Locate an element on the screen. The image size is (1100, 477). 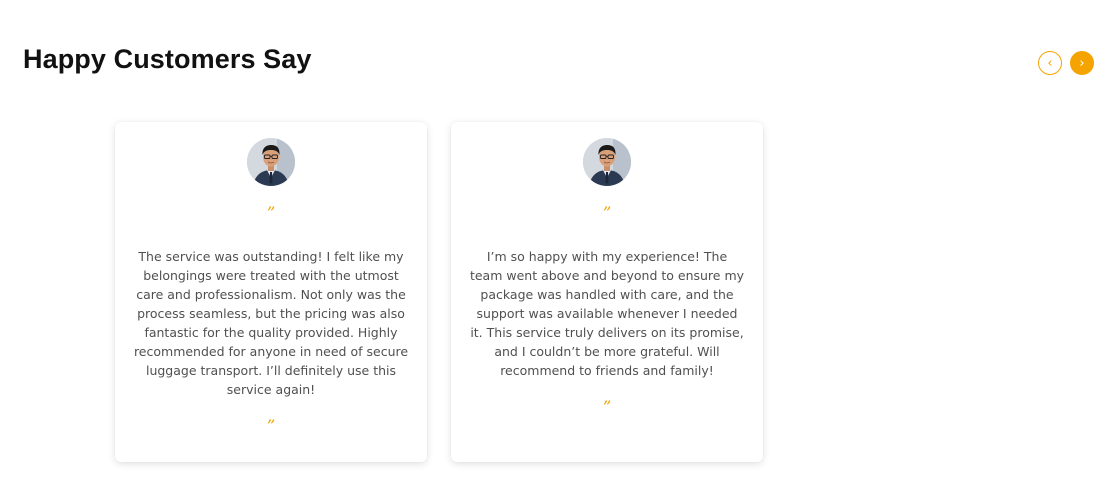
carousel-prev-button: ‹ is located at coordinates (1050, 63).